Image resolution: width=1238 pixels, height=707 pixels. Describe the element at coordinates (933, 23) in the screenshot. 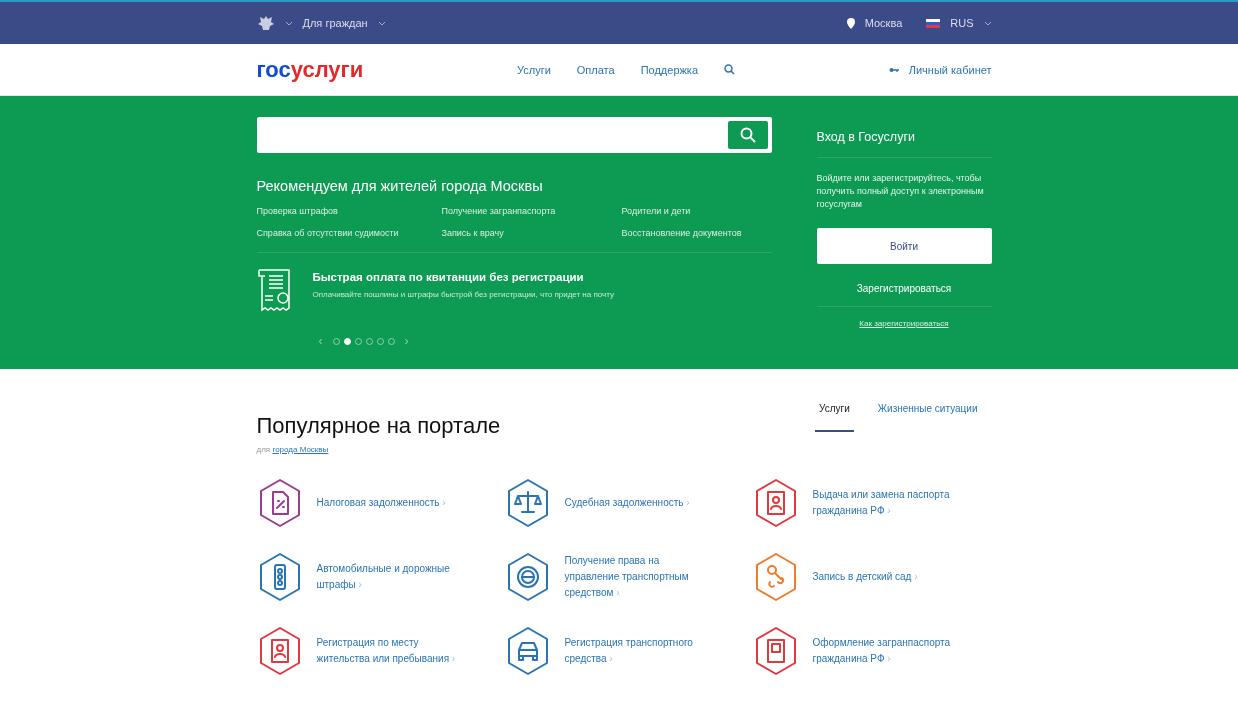

I see `flag-icon` at that location.